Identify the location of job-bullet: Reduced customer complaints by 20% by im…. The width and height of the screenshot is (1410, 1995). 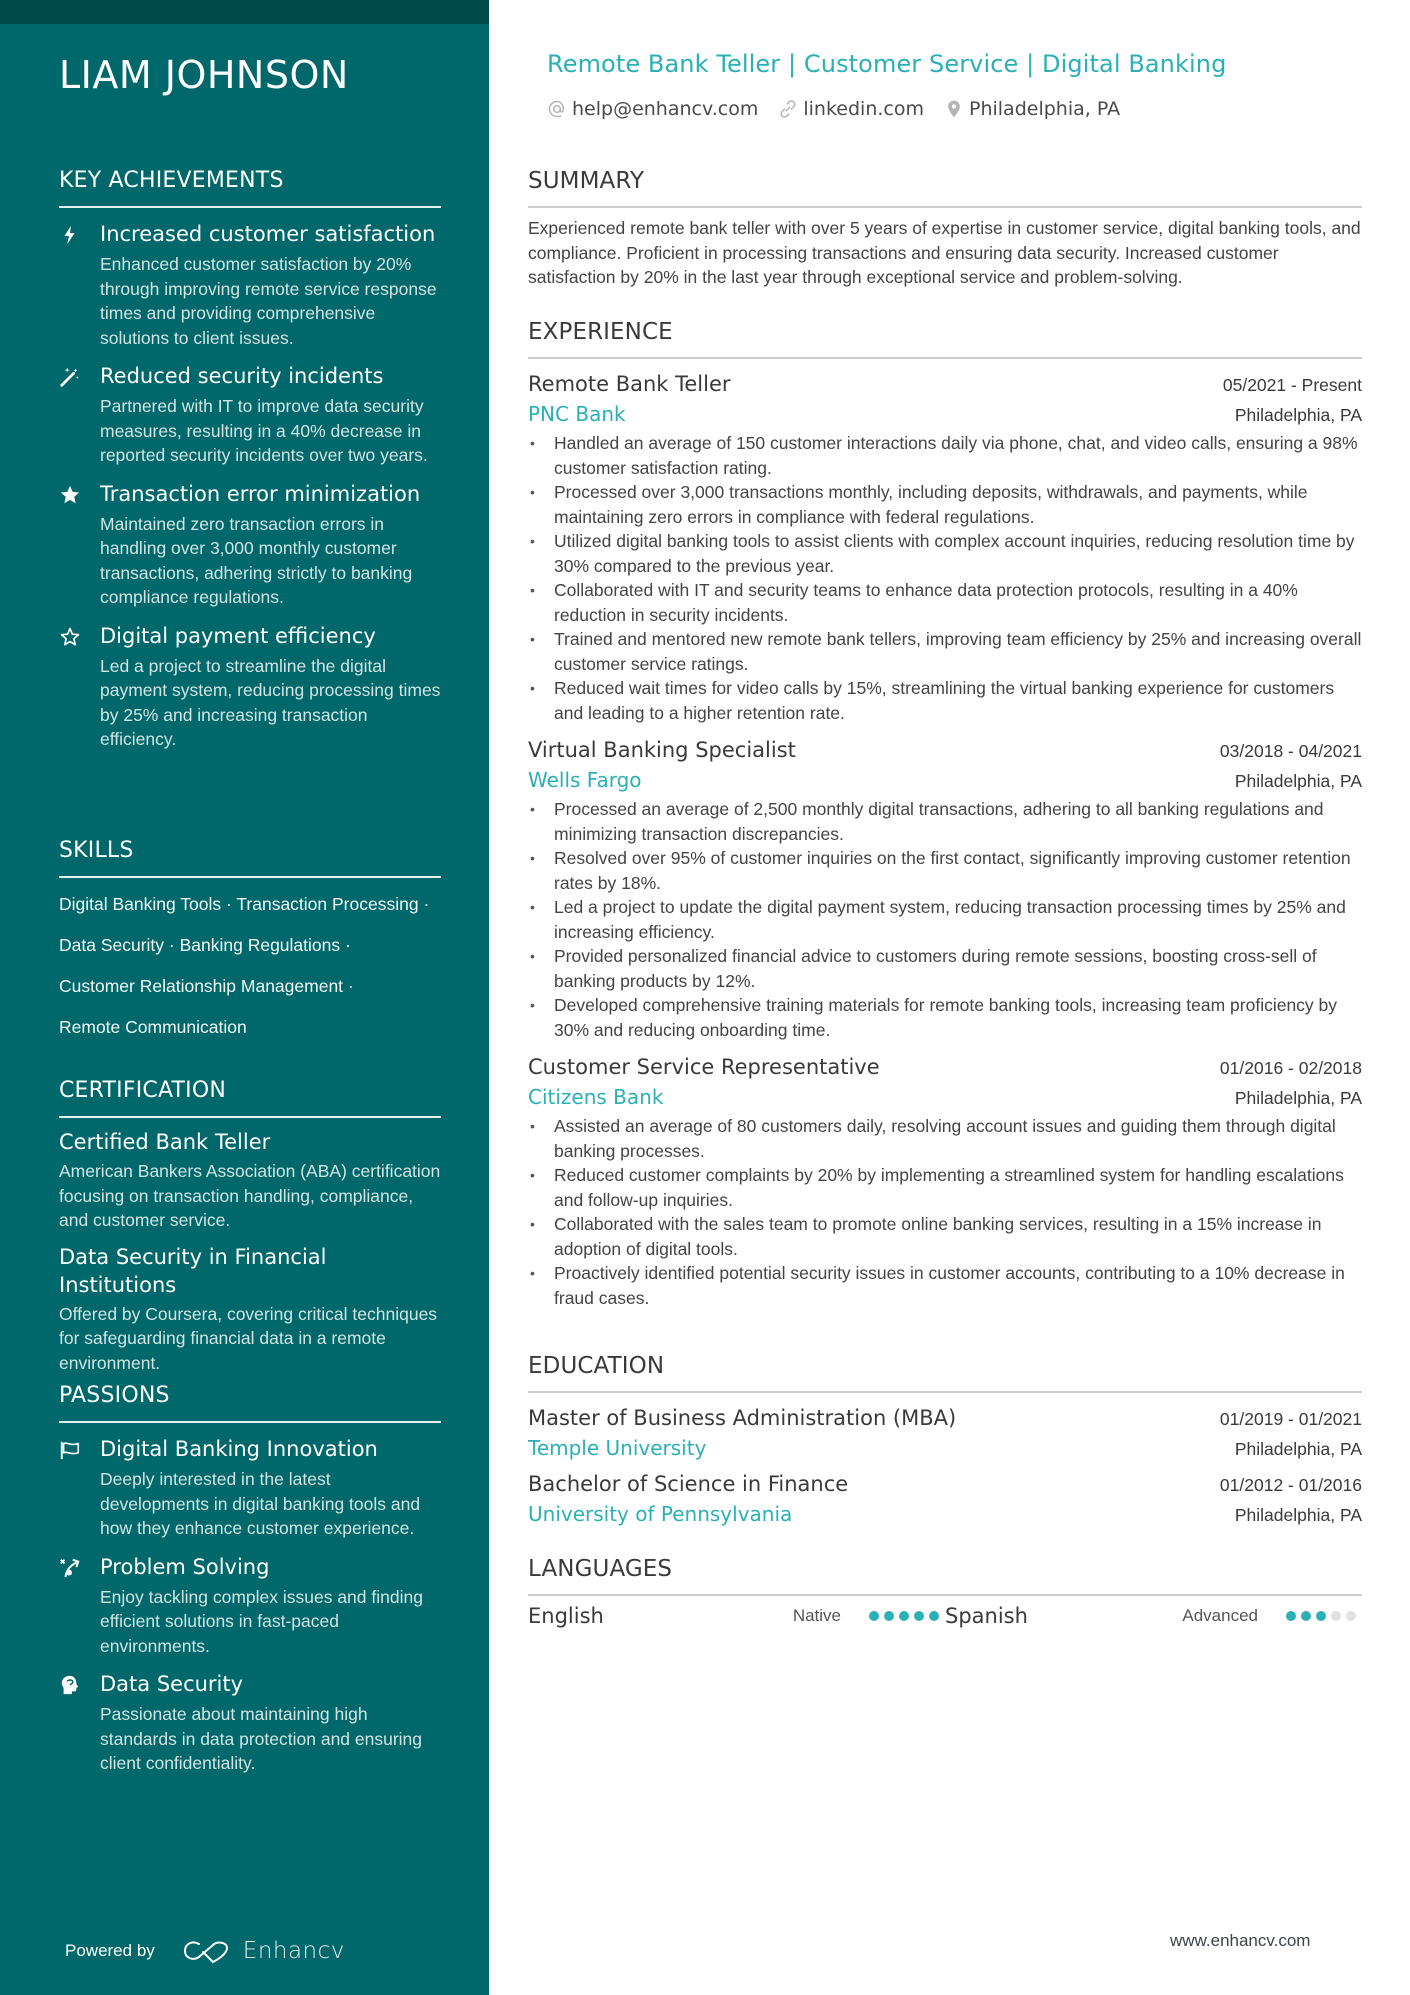
(945, 1187).